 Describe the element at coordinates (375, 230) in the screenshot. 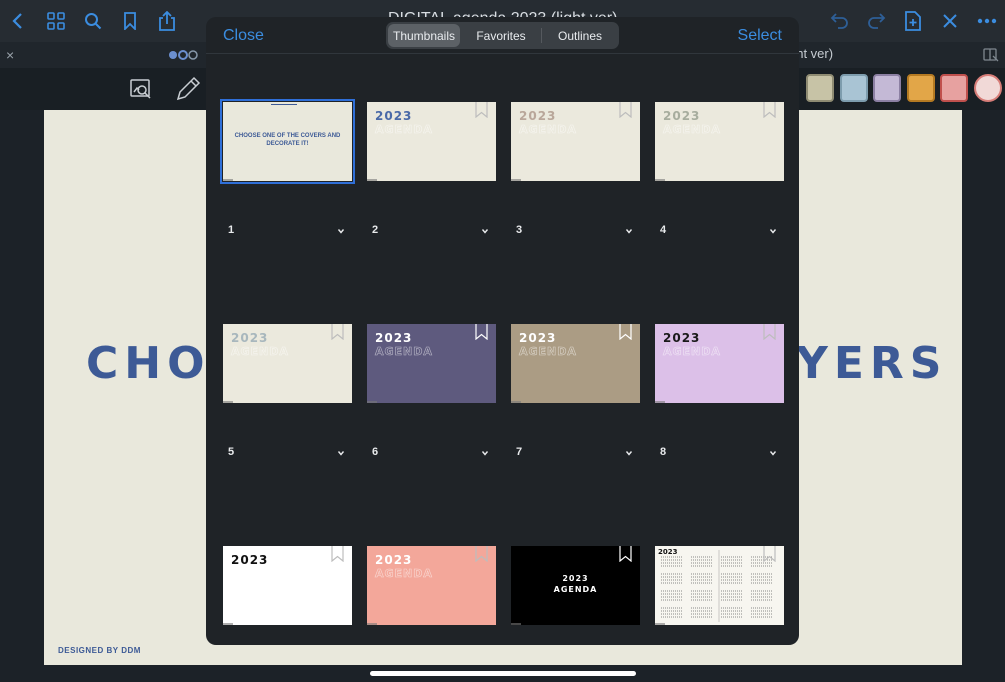

I see `page-number: 2` at that location.